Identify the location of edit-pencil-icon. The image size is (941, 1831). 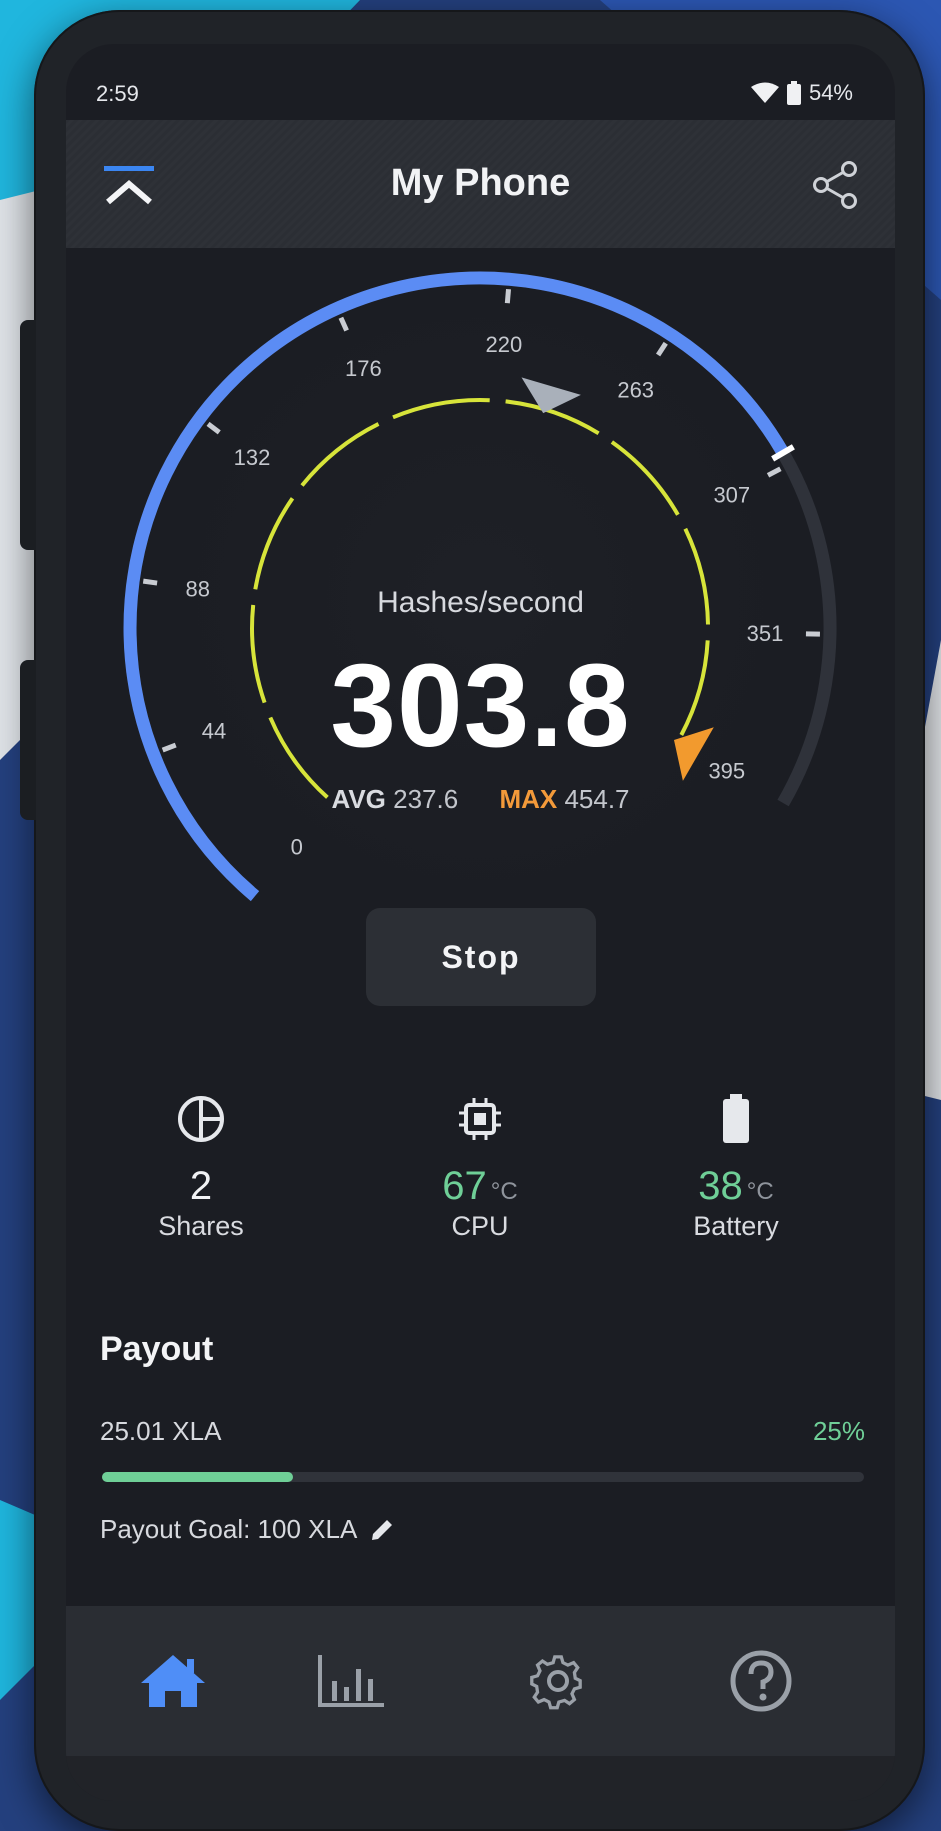
(382, 1530).